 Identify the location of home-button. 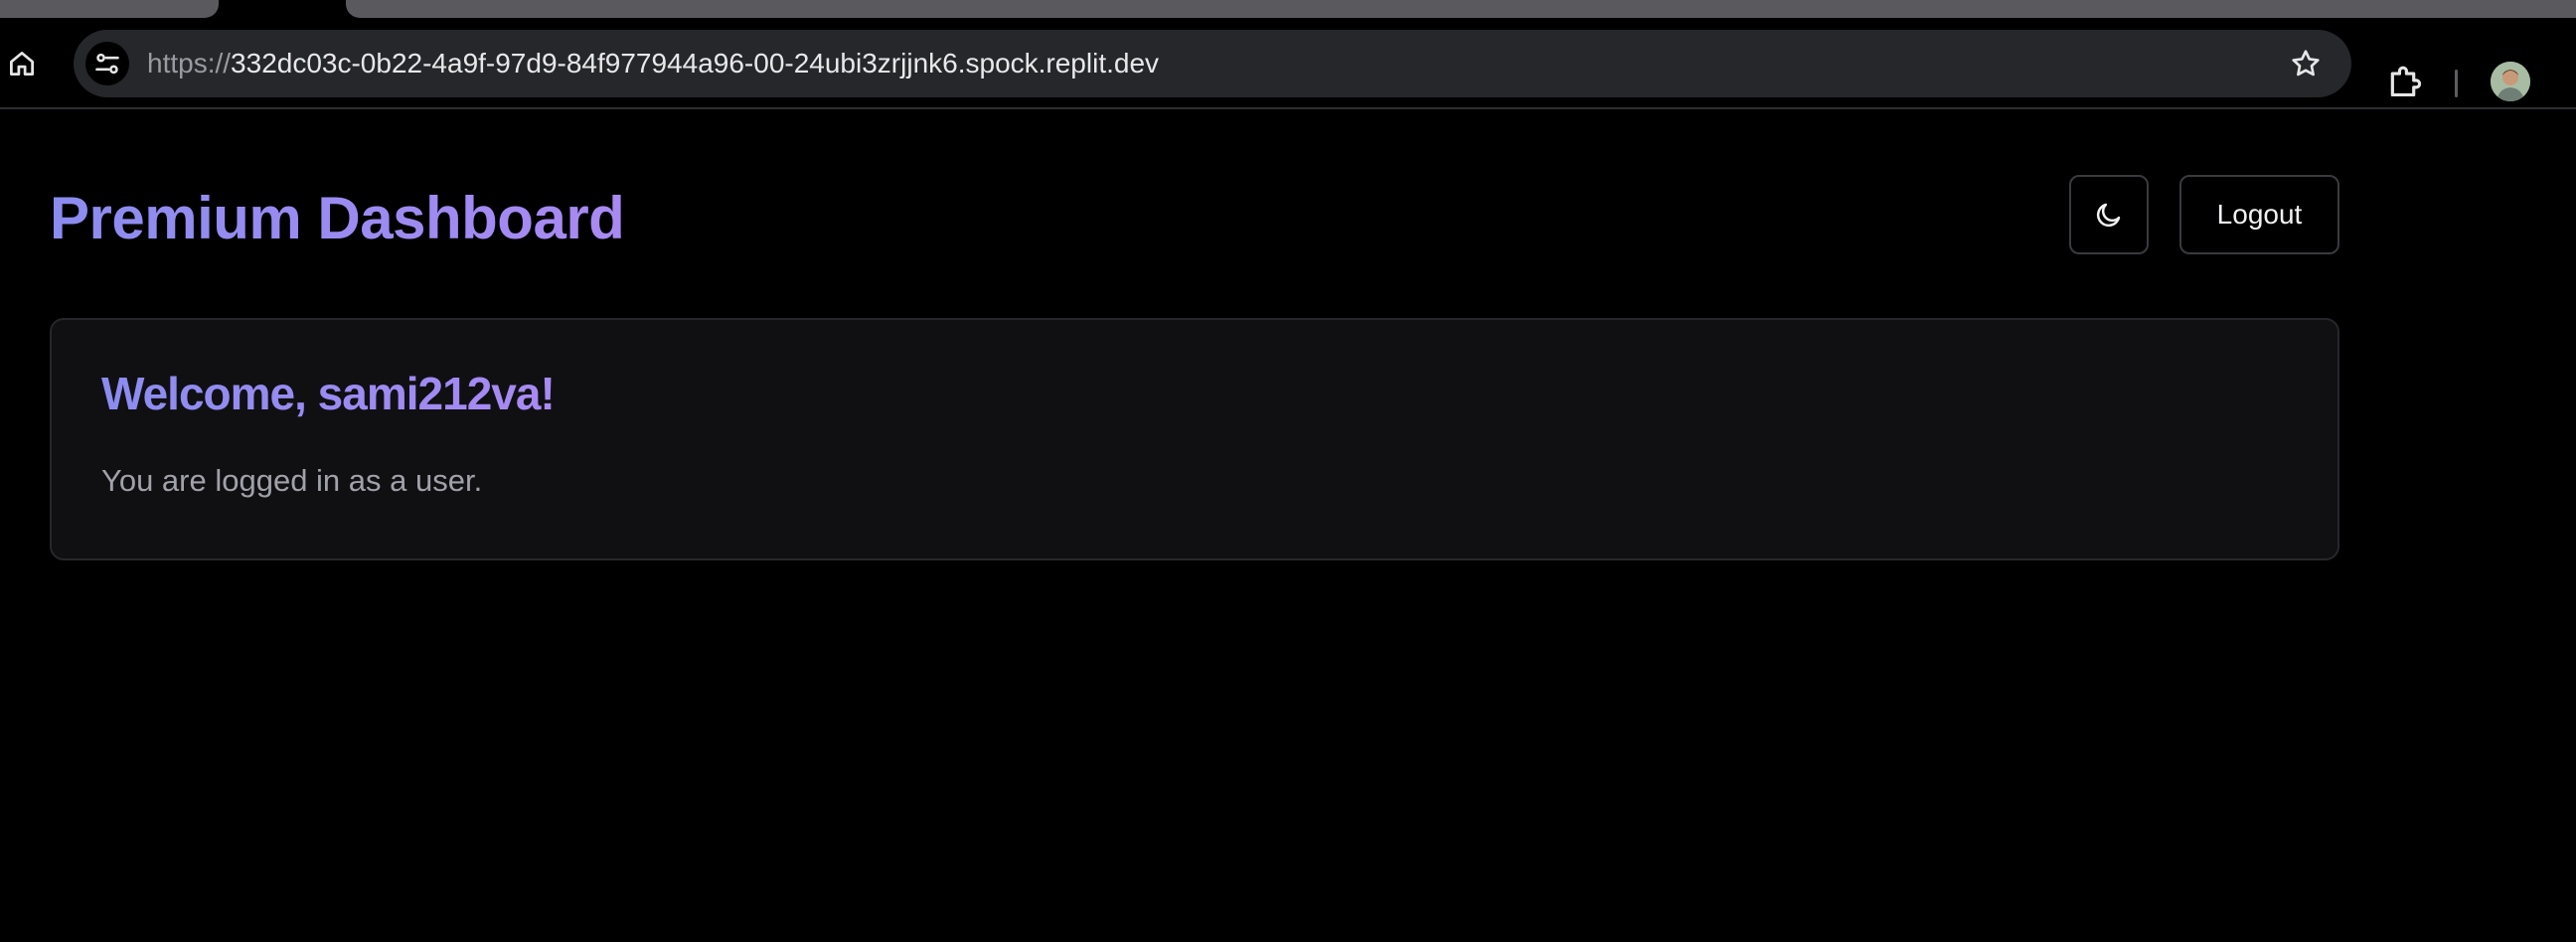
(22, 63).